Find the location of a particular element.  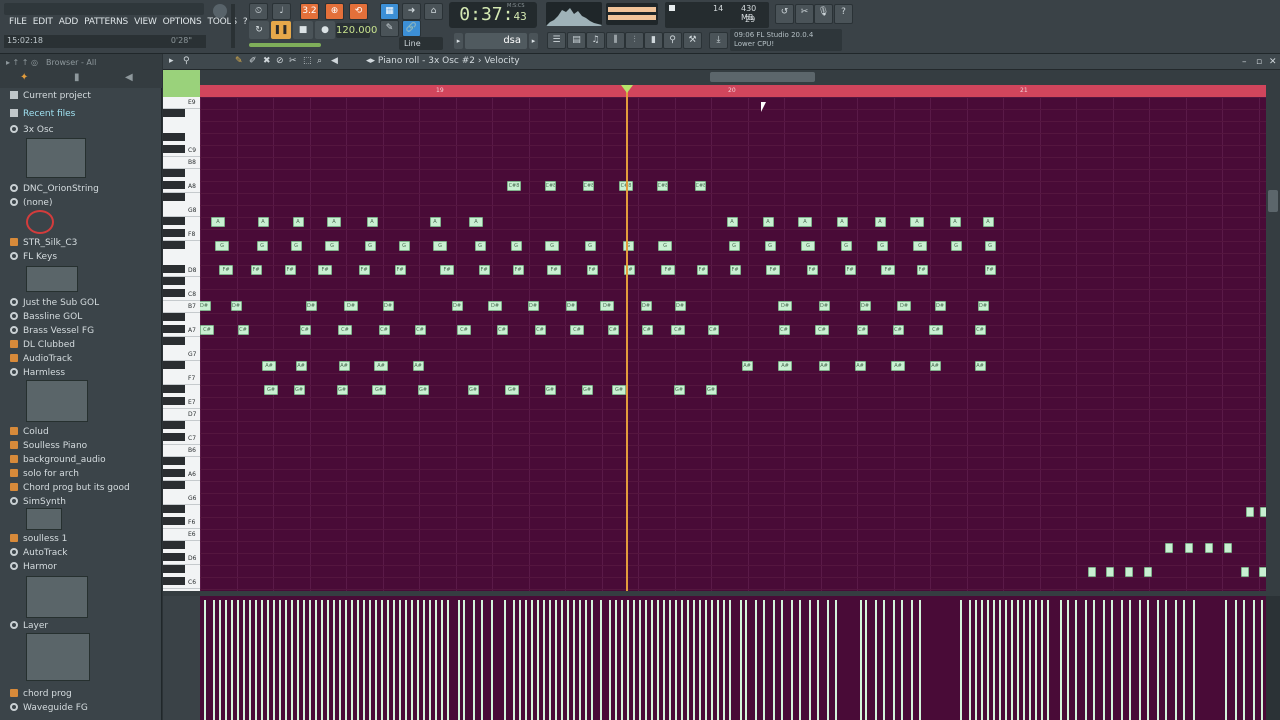

select-tool-icon: ⬚ is located at coordinates (307, 61).